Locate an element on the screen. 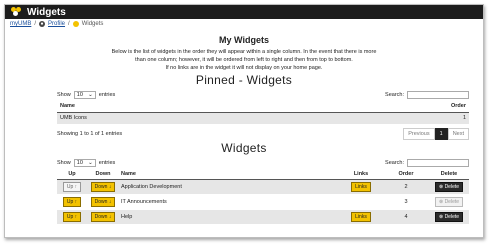 The height and width of the screenshot is (244, 490). breadcrumb-current: Widgets is located at coordinates (92, 24).